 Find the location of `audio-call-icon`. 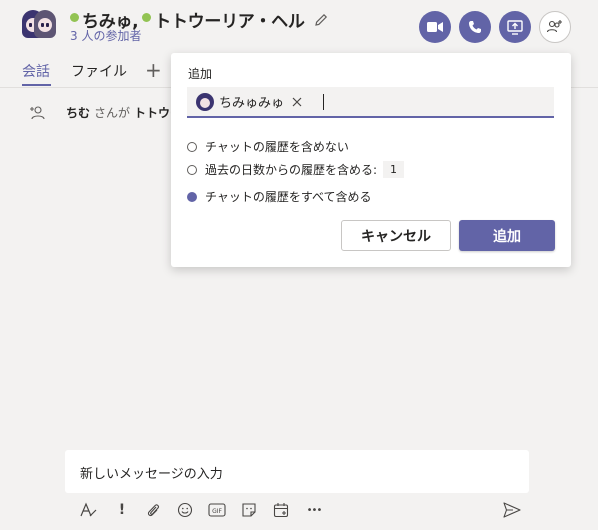

audio-call-icon is located at coordinates (475, 27).